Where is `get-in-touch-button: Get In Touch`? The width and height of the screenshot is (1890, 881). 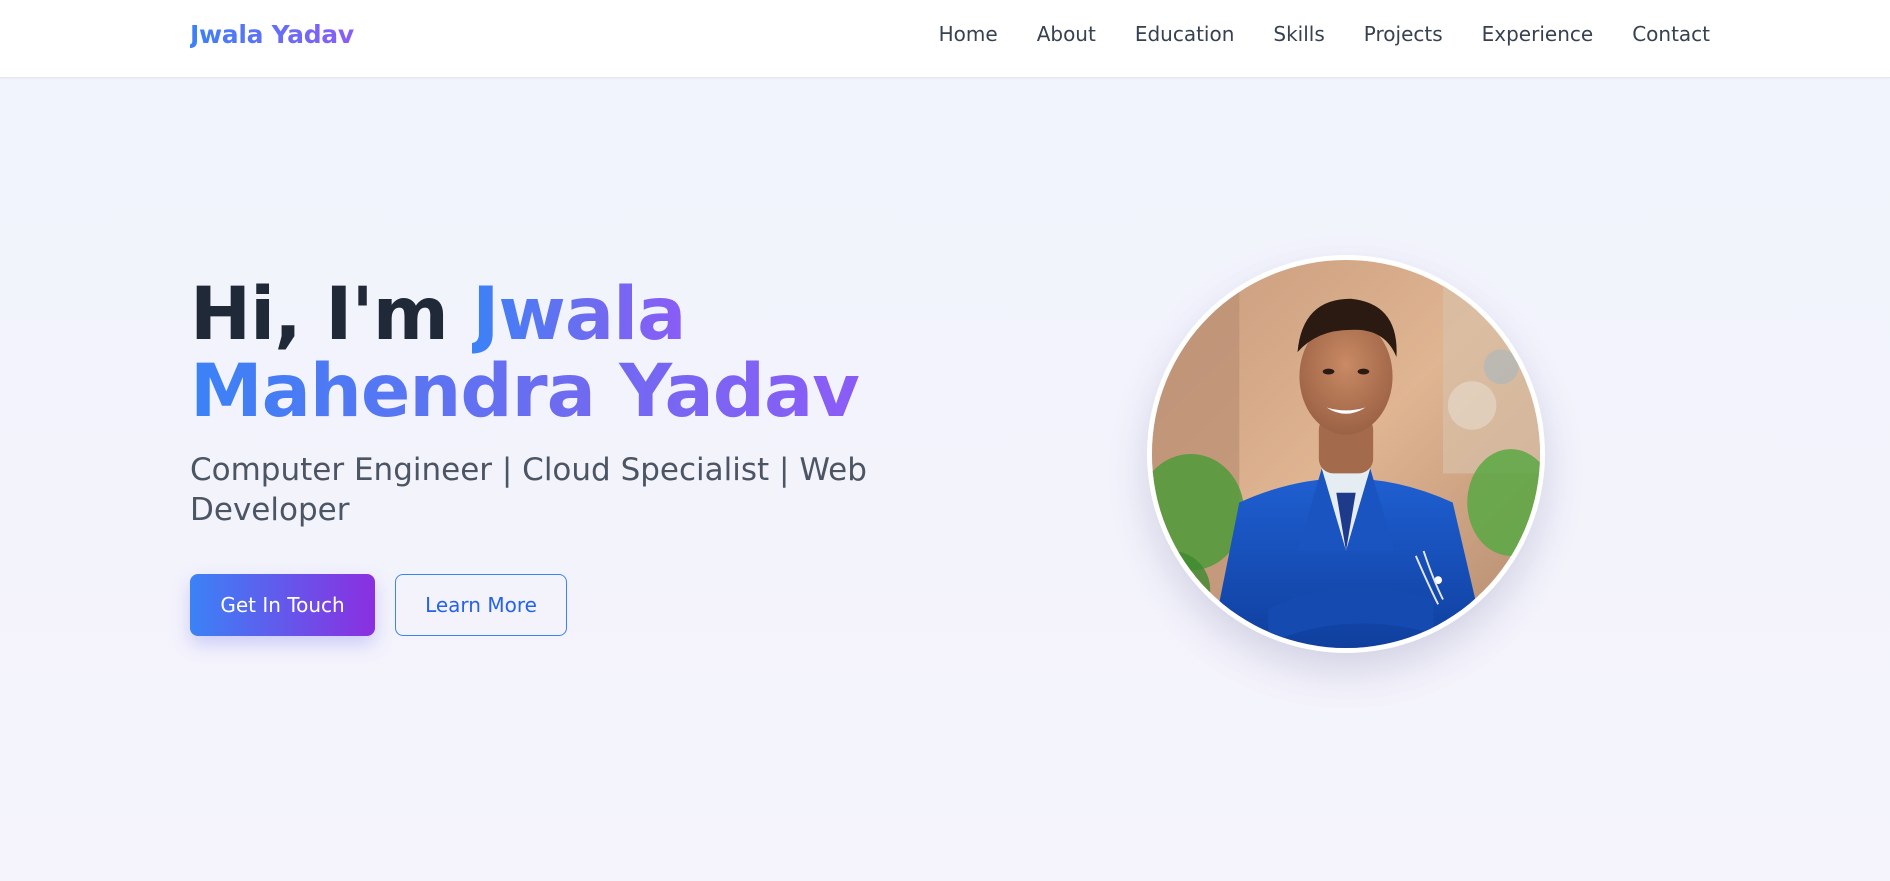 get-in-touch-button: Get In Touch is located at coordinates (282, 605).